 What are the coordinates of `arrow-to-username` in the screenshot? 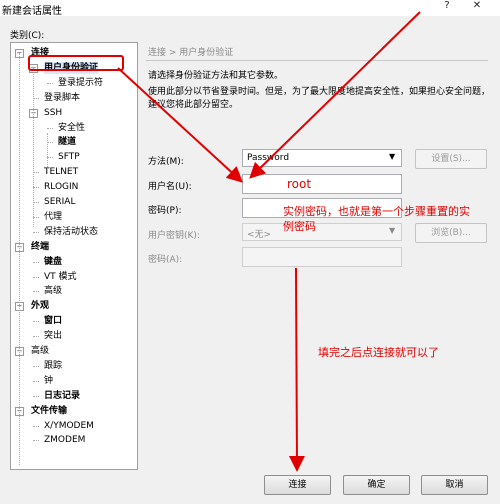 It's located at (180, 125).